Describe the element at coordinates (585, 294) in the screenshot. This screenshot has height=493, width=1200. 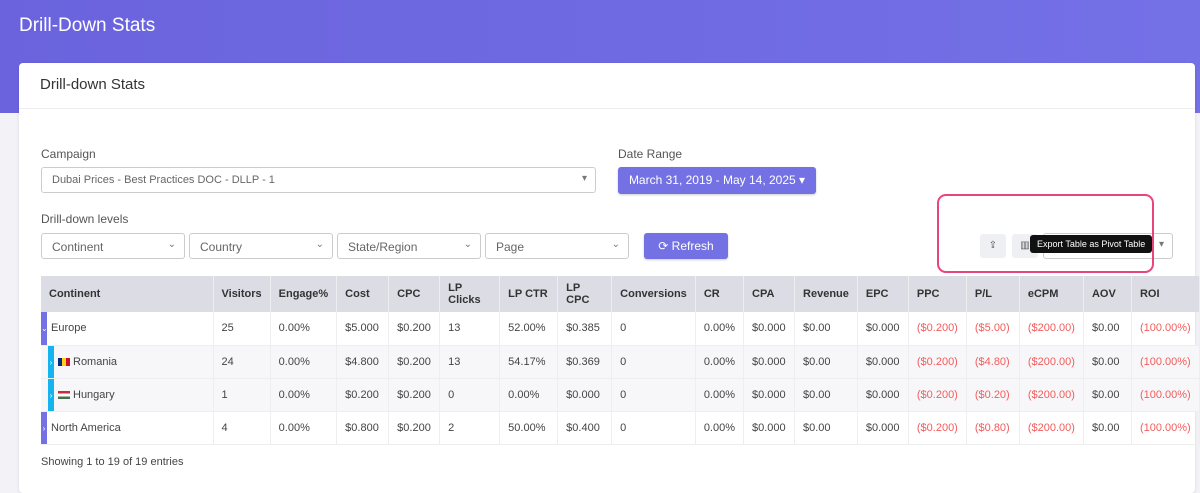
I see `column-header: LP CPC` at that location.